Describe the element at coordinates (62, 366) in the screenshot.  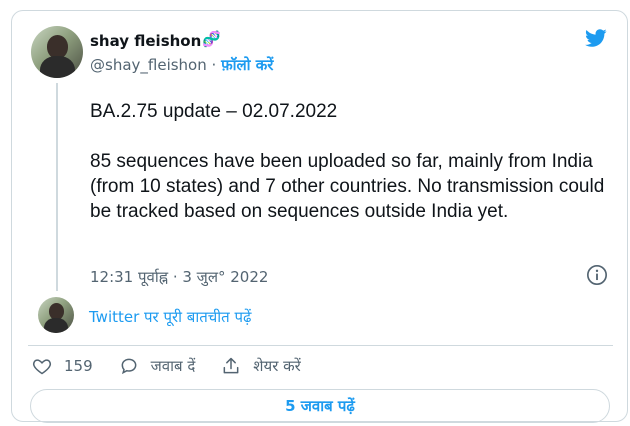
I see `like-button: 159` at that location.